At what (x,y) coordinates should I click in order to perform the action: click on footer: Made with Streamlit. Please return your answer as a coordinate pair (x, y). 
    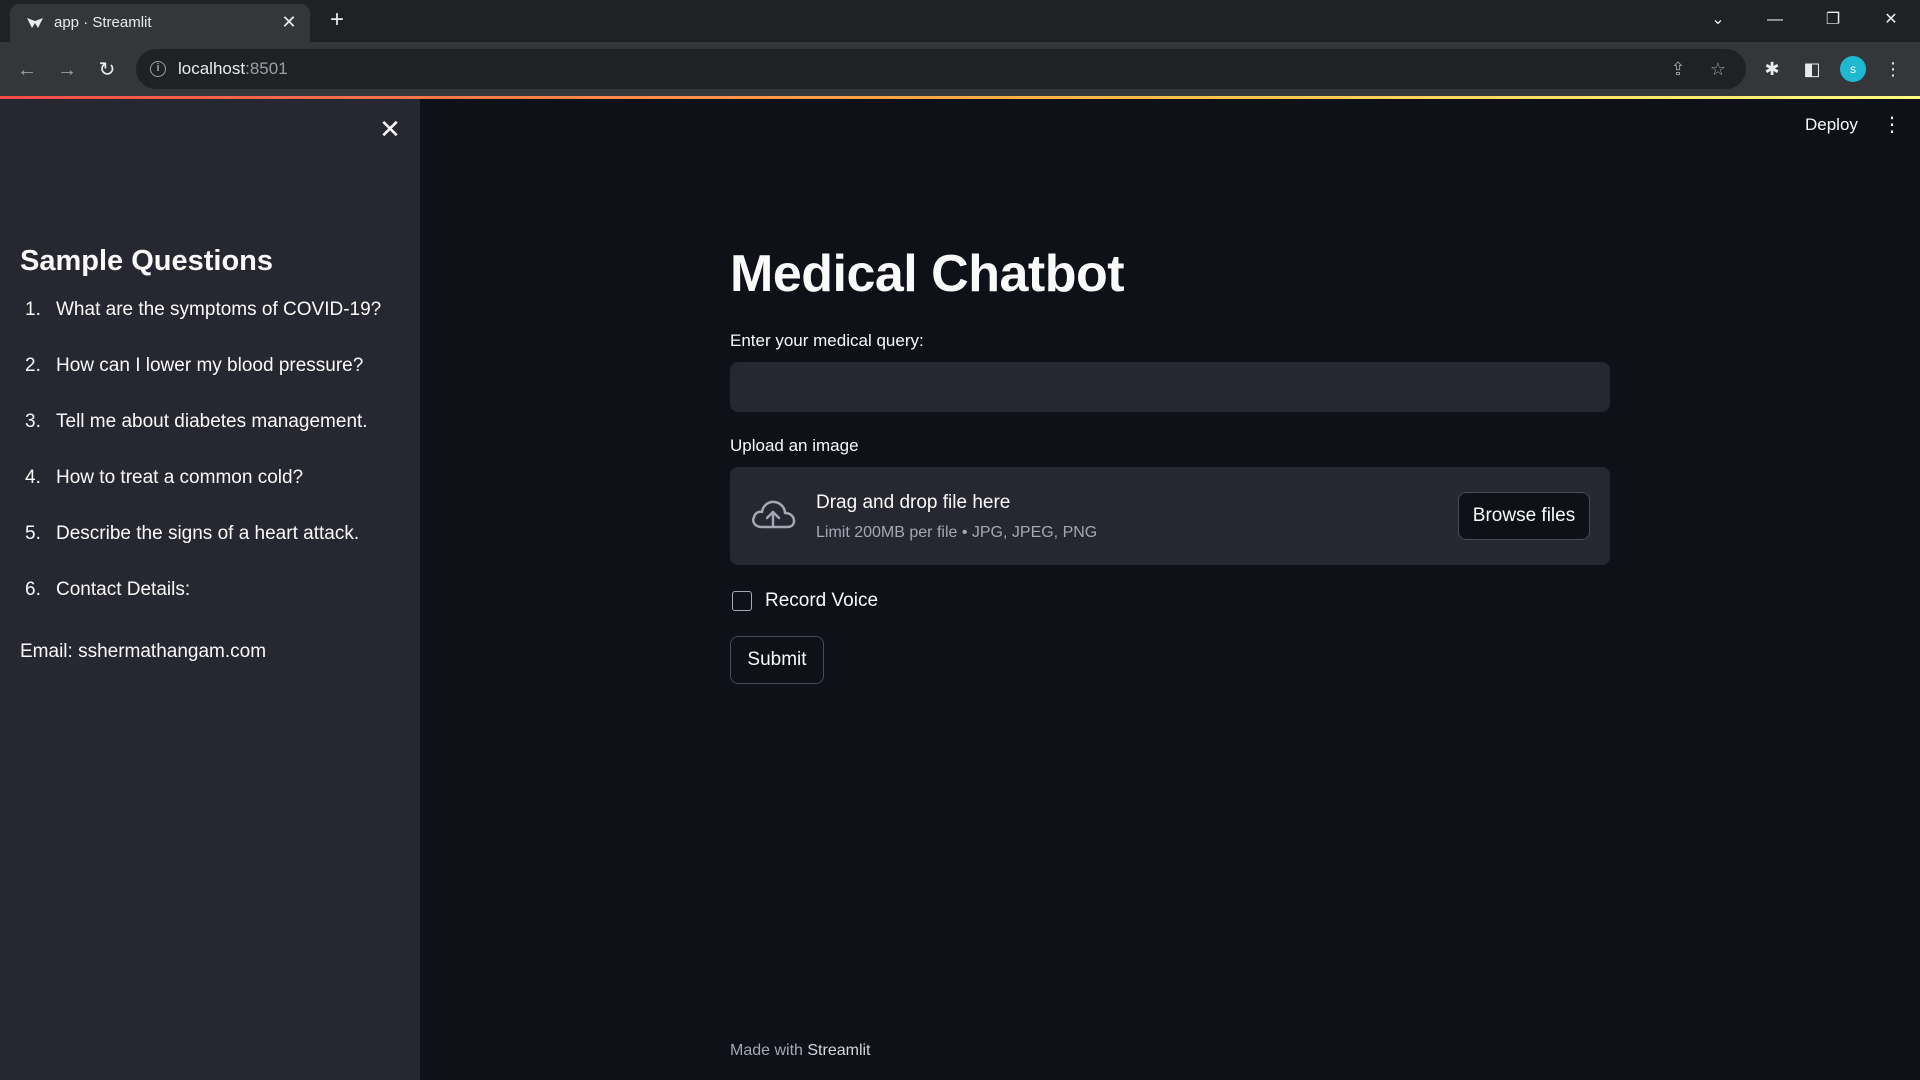
    Looking at the image, I should click on (800, 1051).